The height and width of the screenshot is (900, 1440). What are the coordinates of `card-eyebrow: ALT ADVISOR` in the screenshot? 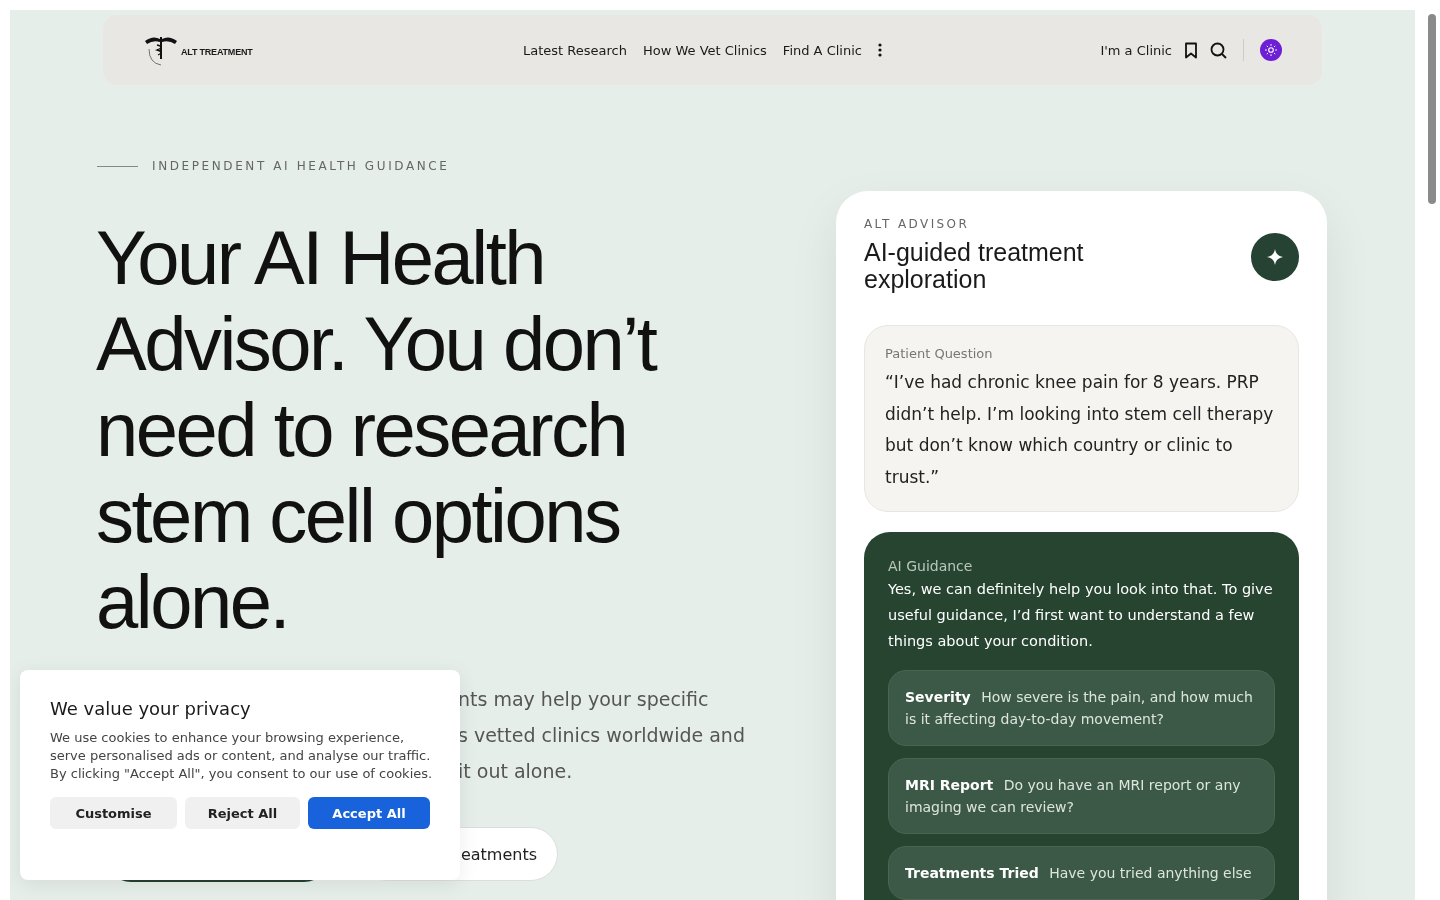 It's located at (917, 224).